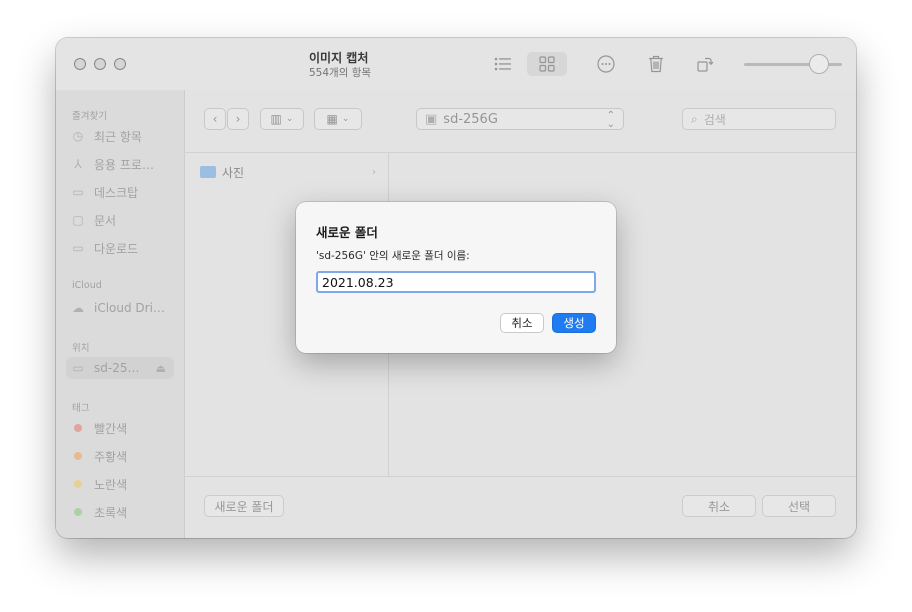  I want to click on dialog-prompt: 'sd-256G' 안의 새로운 폴더 이름:, so click(393, 256).